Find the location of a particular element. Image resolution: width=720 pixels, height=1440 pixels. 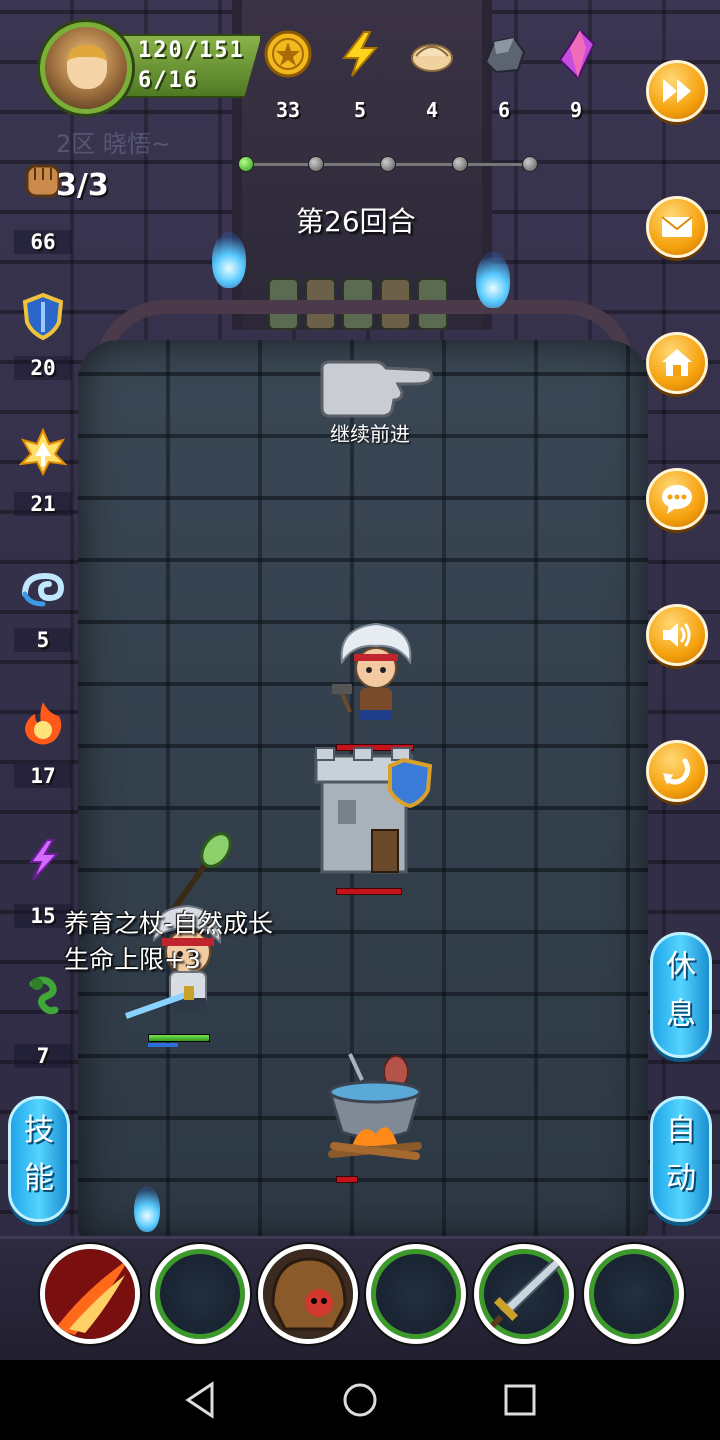

resource-ore-value: 6 is located at coordinates (504, 110).